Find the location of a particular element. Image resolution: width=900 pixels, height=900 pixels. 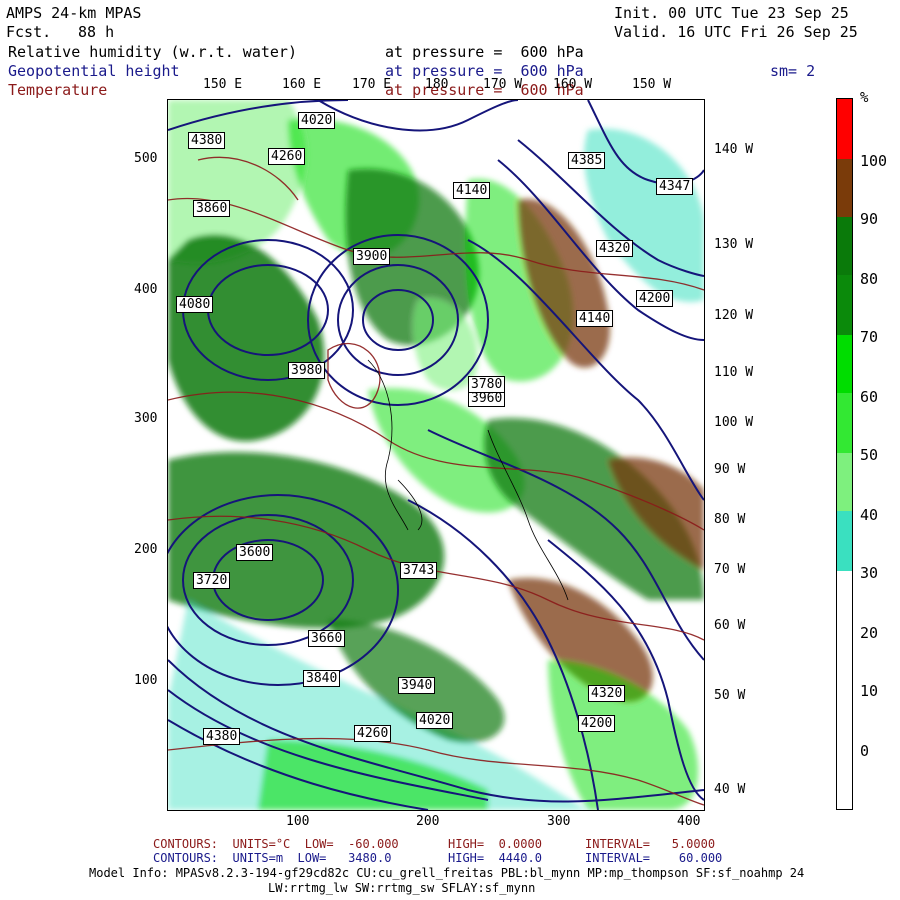

colorbar-label: 20 is located at coordinates (869, 633).